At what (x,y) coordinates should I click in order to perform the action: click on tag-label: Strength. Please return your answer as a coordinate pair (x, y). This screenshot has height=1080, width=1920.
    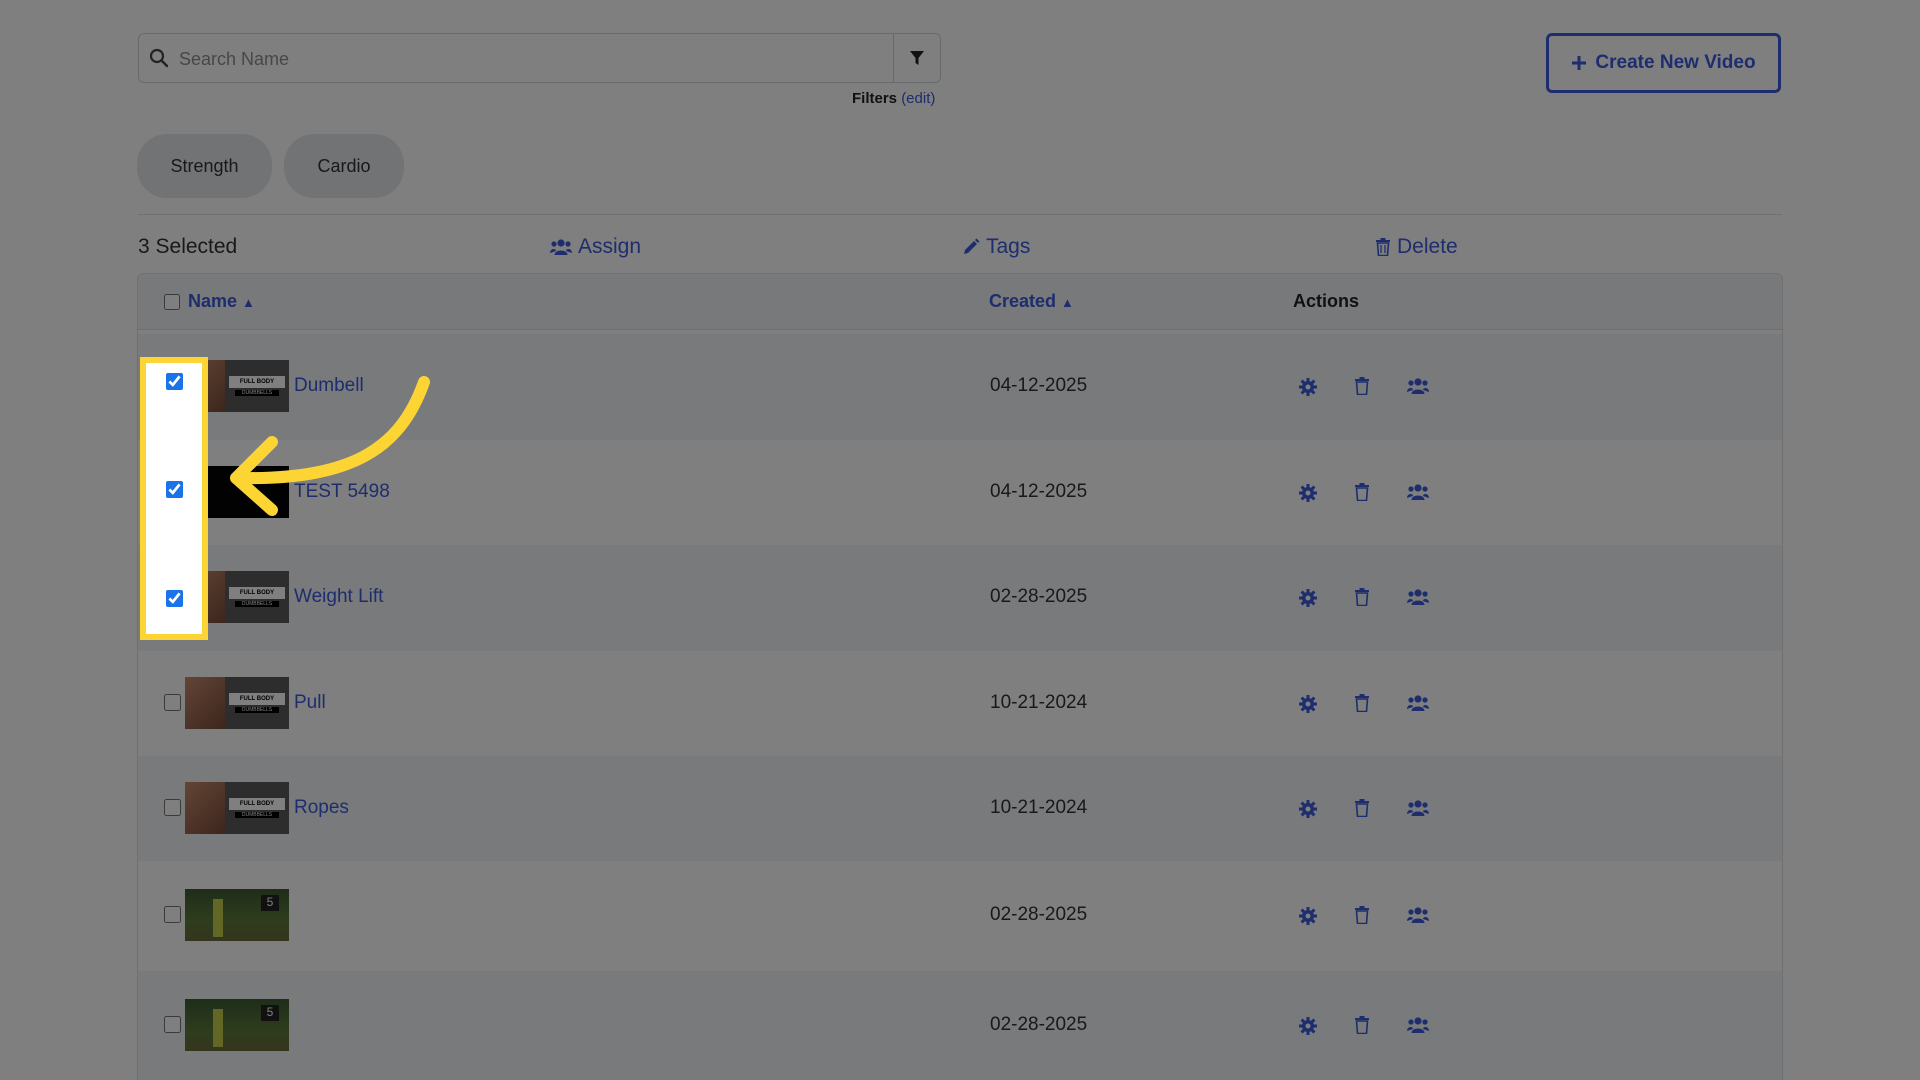
    Looking at the image, I should click on (204, 165).